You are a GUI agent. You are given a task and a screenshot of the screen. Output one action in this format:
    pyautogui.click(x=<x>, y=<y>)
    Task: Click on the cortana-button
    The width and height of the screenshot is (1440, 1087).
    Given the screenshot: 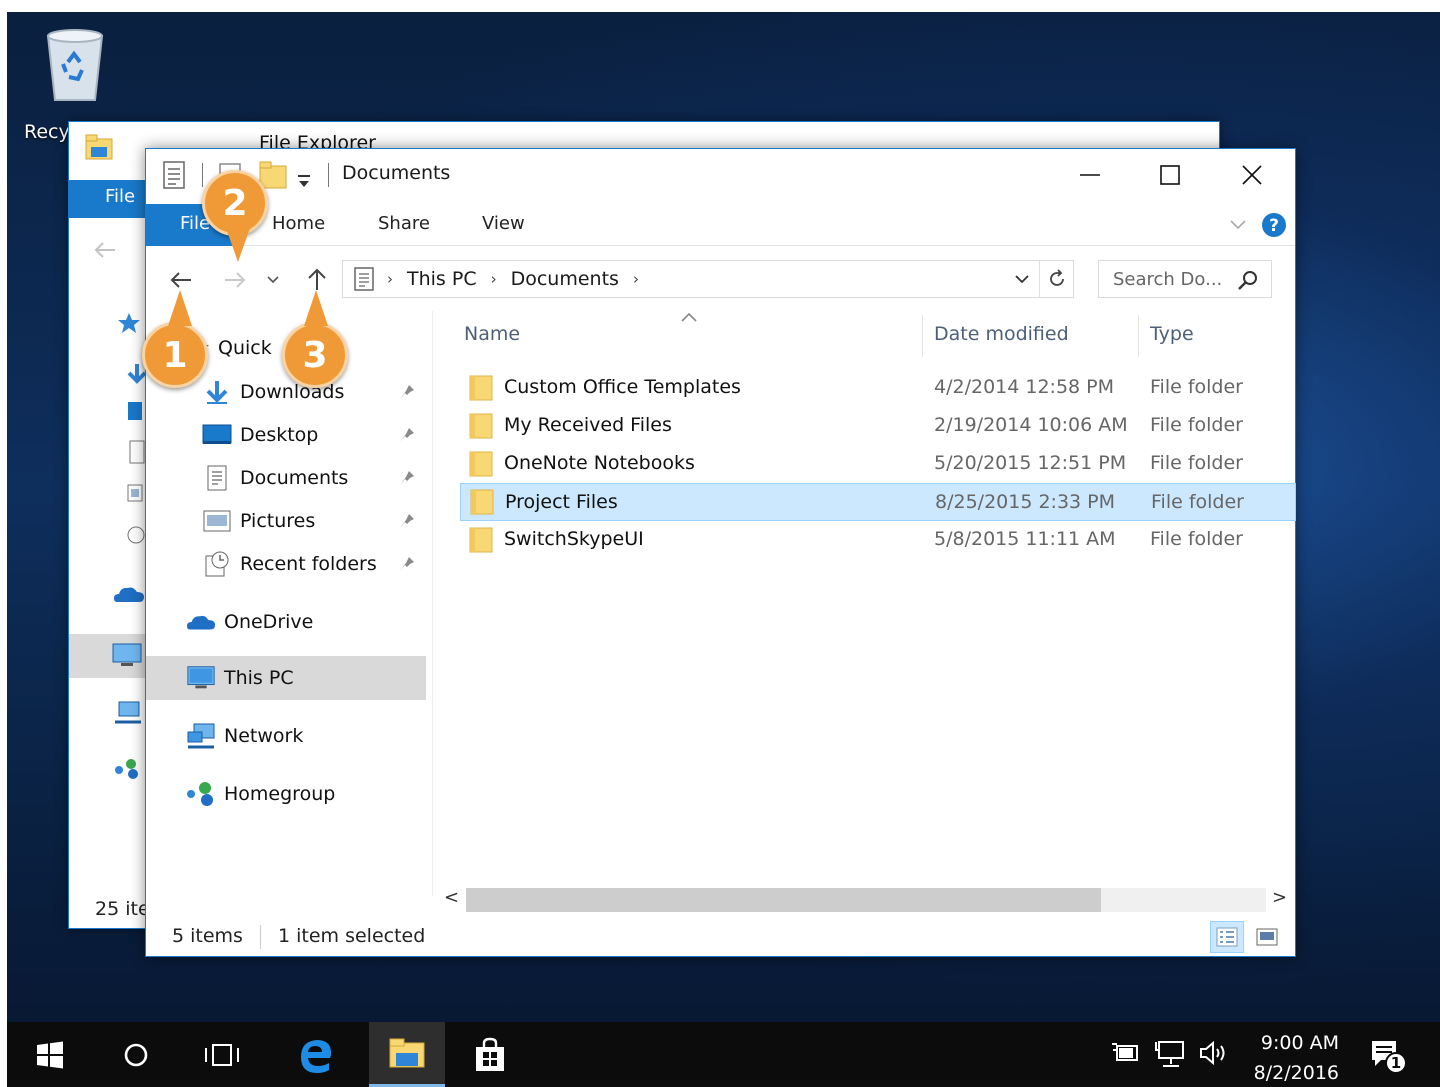 What is the action you would take?
    pyautogui.click(x=136, y=1054)
    